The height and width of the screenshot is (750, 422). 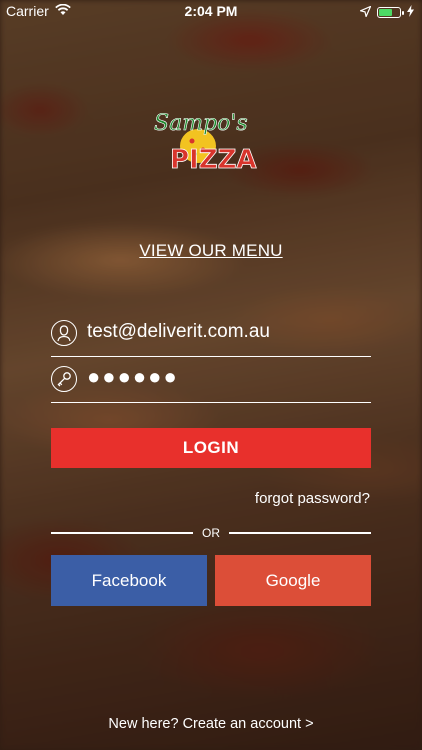 What do you see at coordinates (390, 12) in the screenshot?
I see `battery-icon` at bounding box center [390, 12].